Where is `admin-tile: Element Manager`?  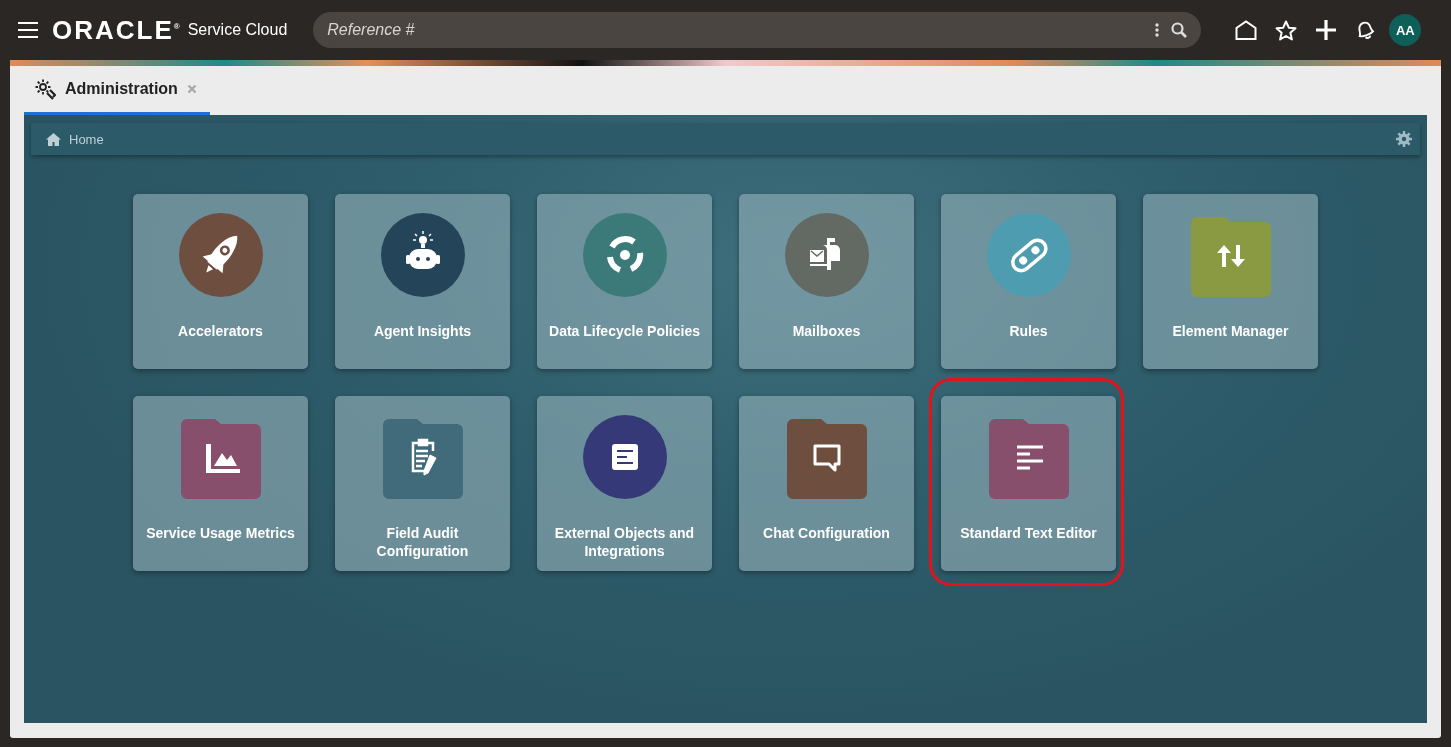
admin-tile: Element Manager is located at coordinates (1230, 281).